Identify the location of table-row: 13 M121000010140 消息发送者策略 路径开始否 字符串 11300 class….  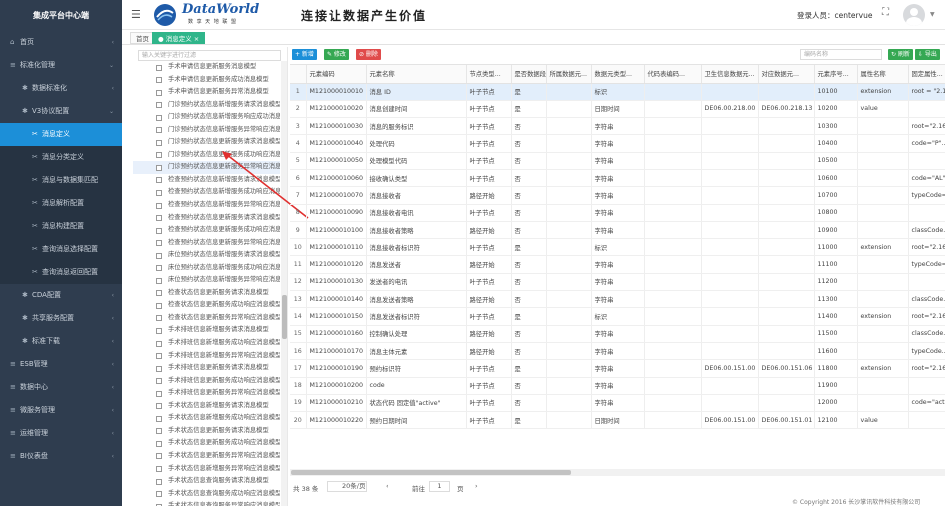
(617, 299).